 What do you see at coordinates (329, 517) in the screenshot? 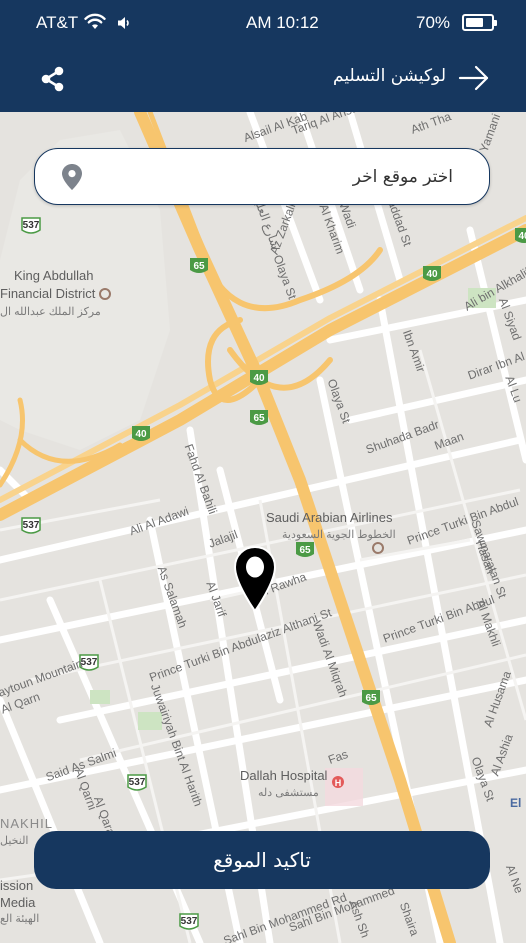
I see `poi-name: Saudi Arabian Airlines` at bounding box center [329, 517].